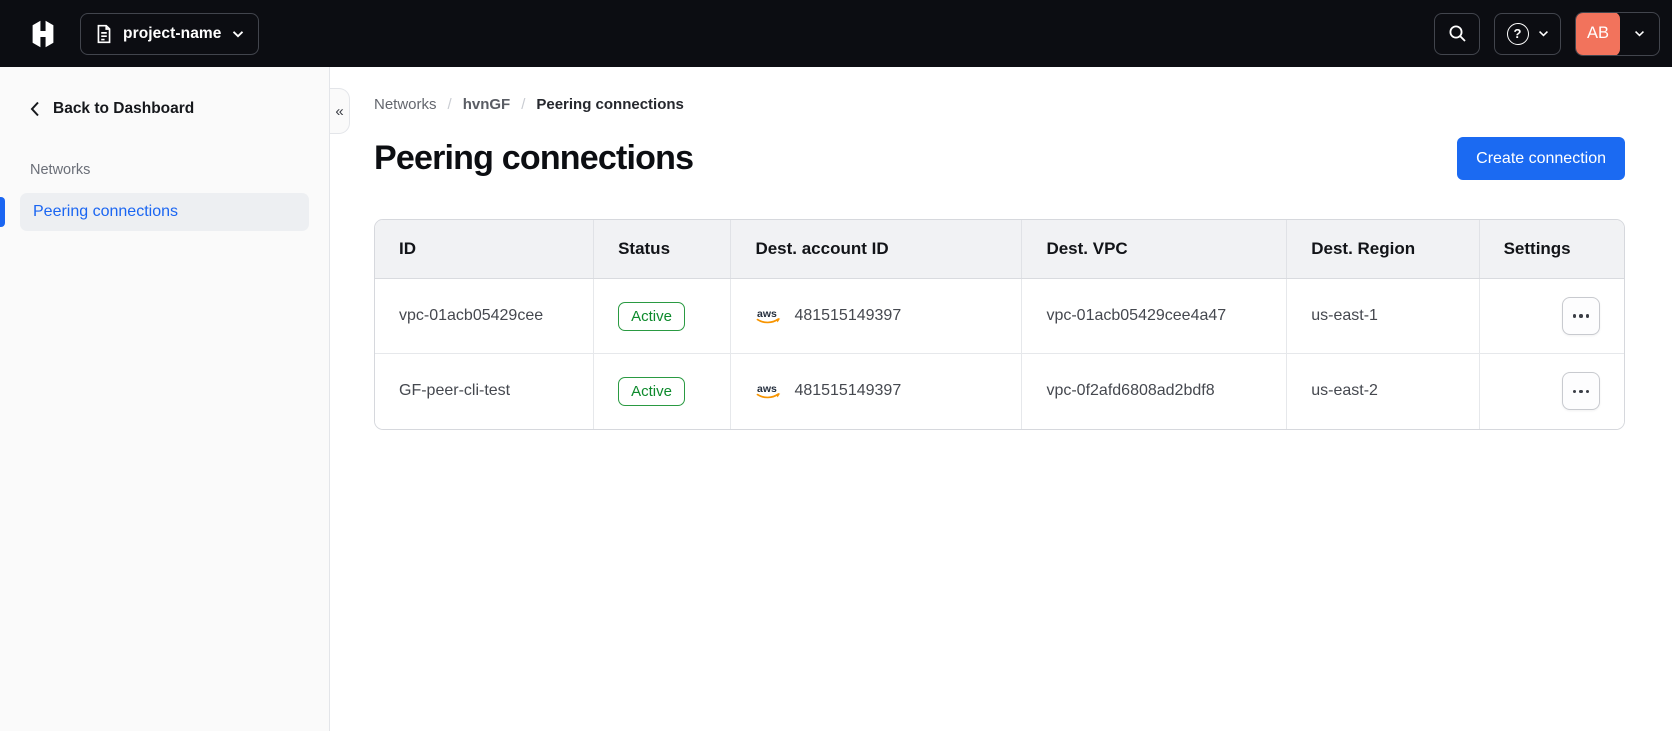  What do you see at coordinates (999, 104) in the screenshot?
I see `breadcrumb: Networks / hvnGF / Peering connections` at bounding box center [999, 104].